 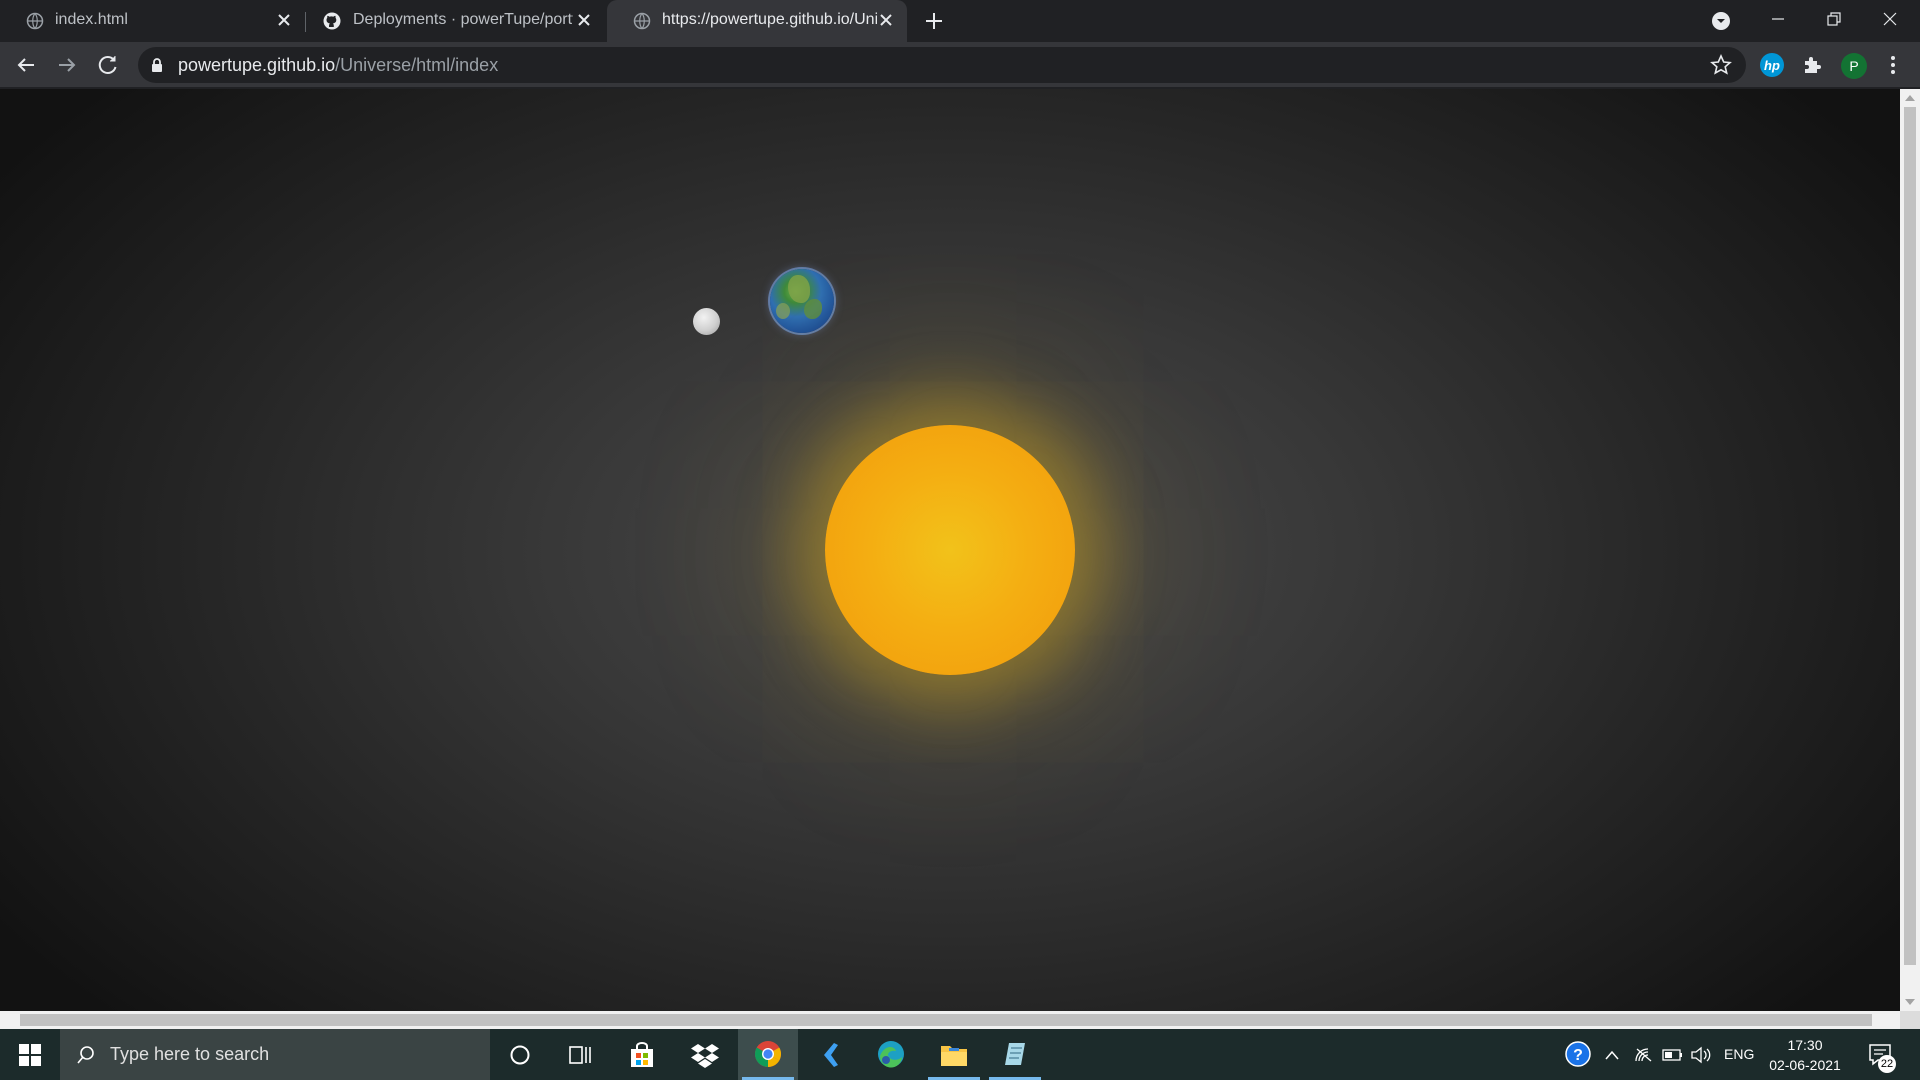 What do you see at coordinates (706, 321) in the screenshot?
I see `moon` at bounding box center [706, 321].